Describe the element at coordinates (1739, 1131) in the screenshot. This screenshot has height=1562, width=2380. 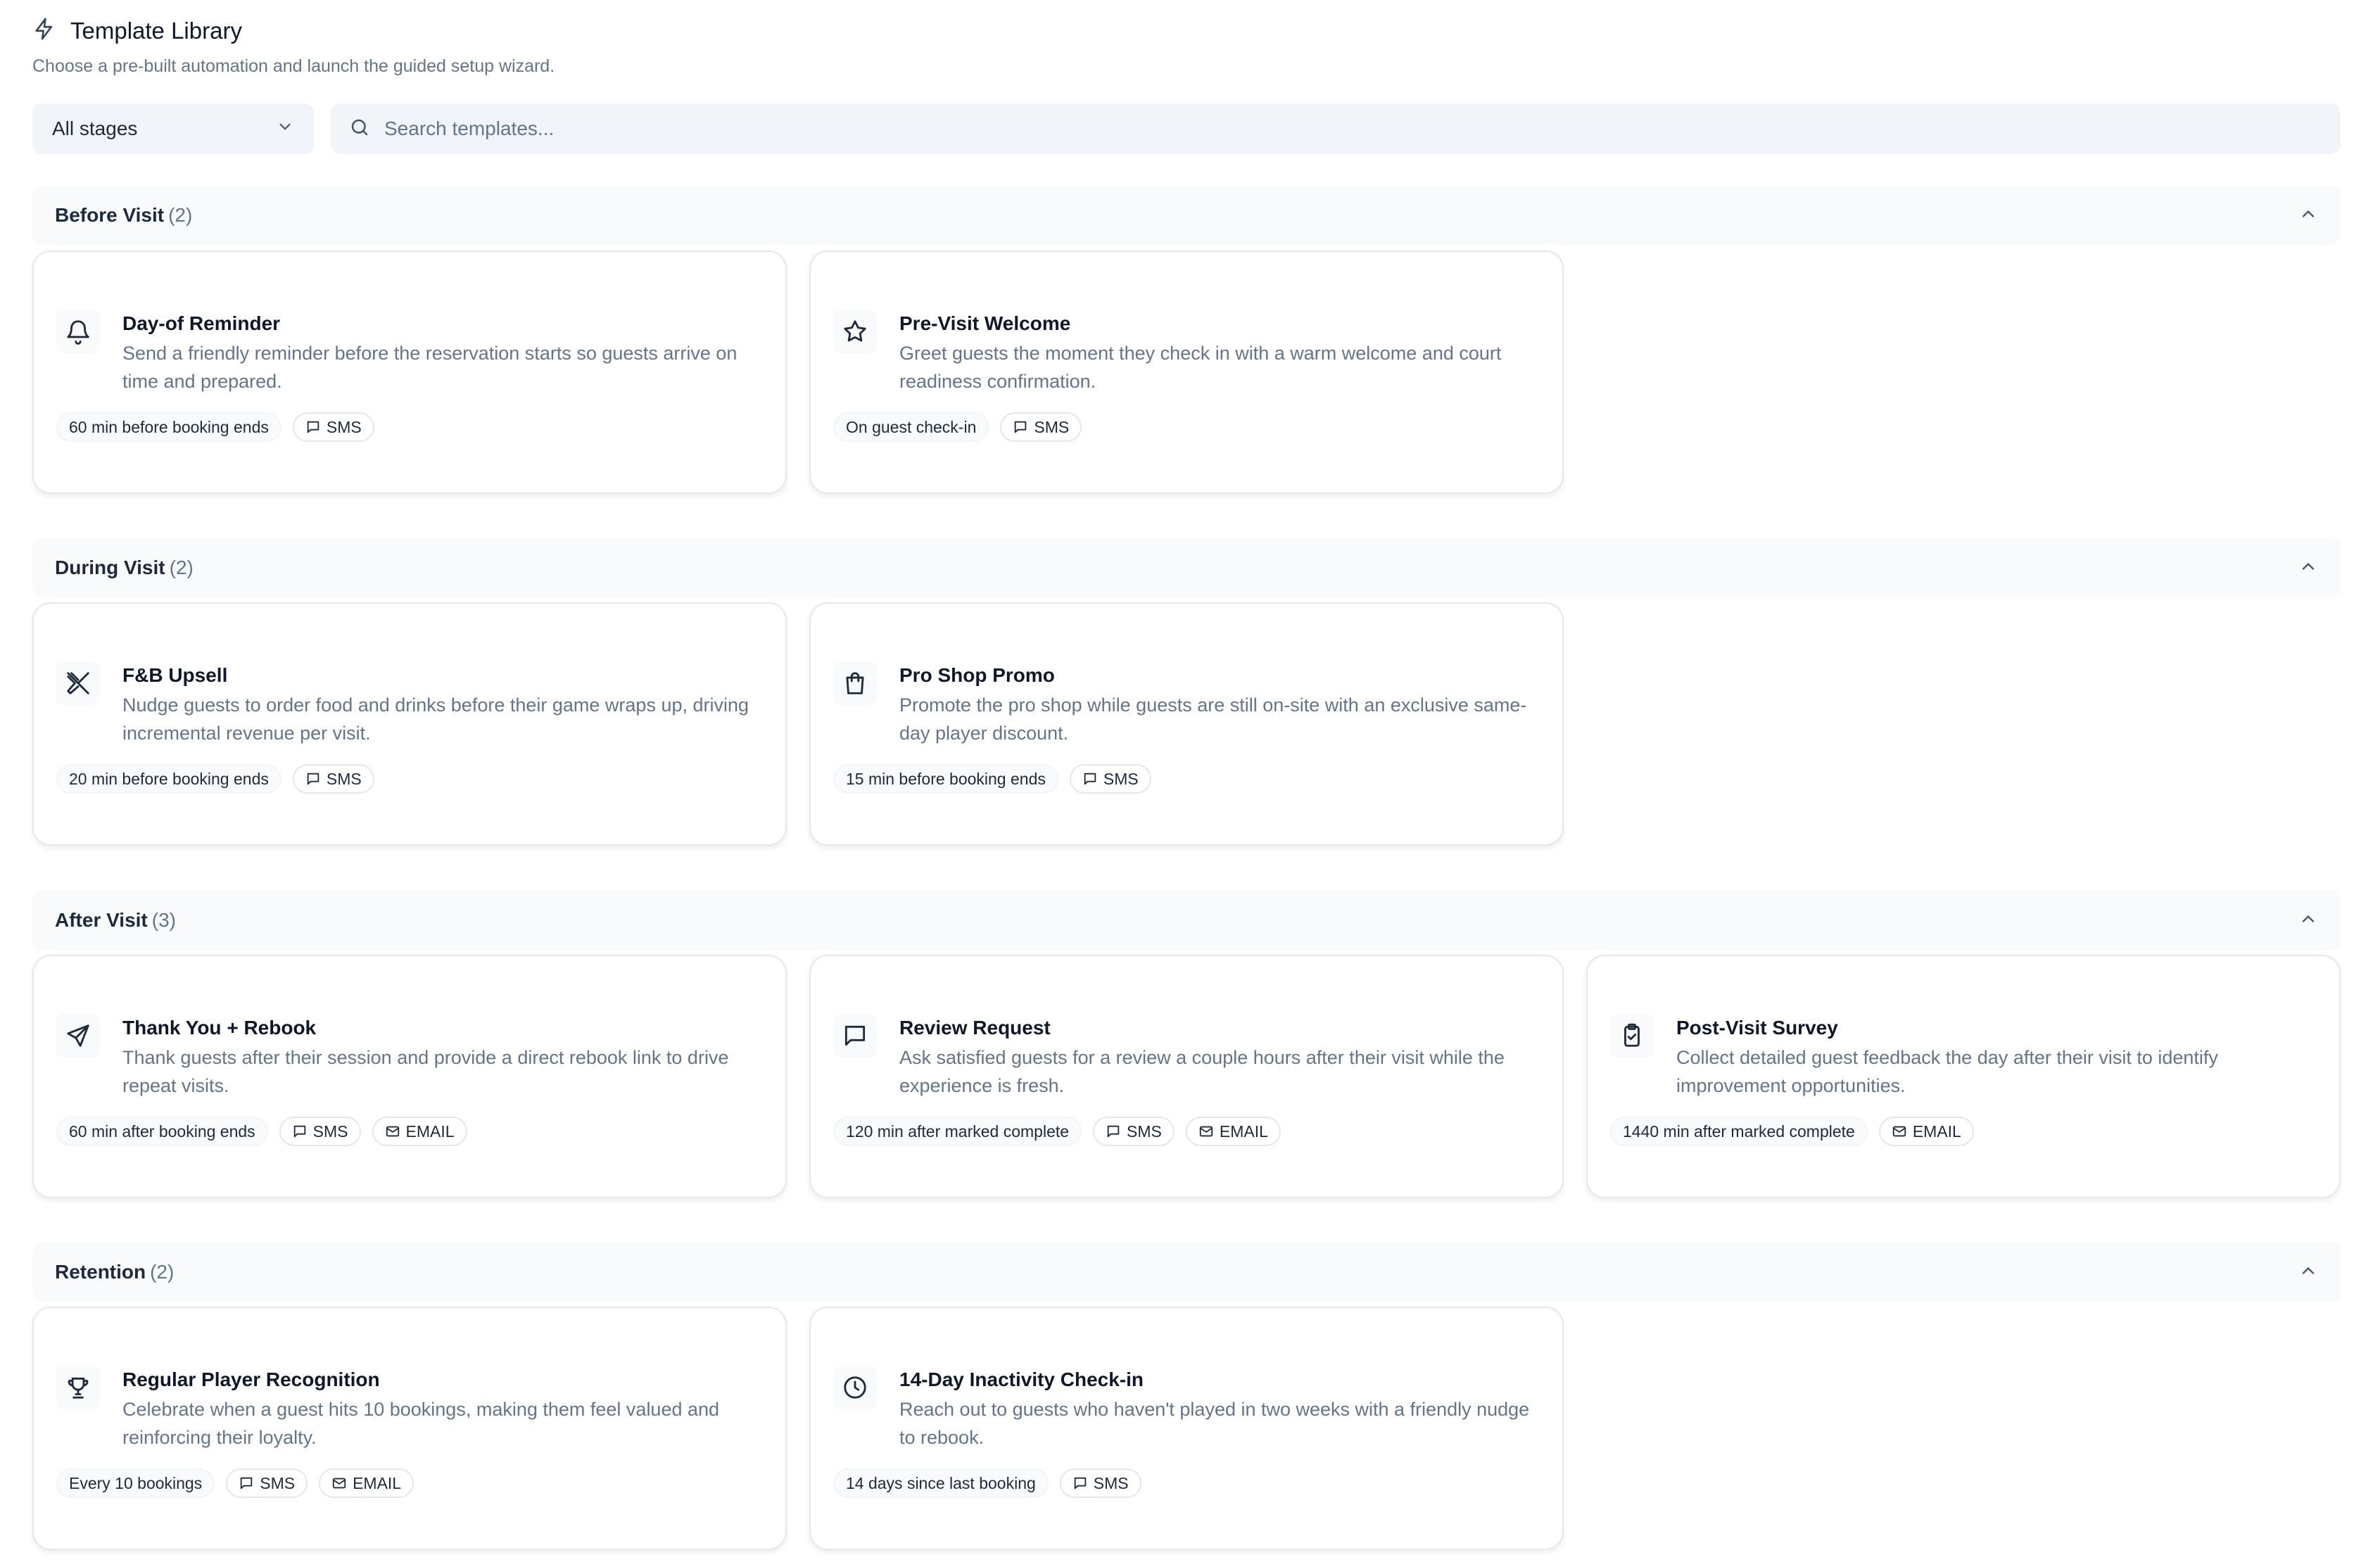
I see `trigger-badge: 1440 min after marked complete` at that location.